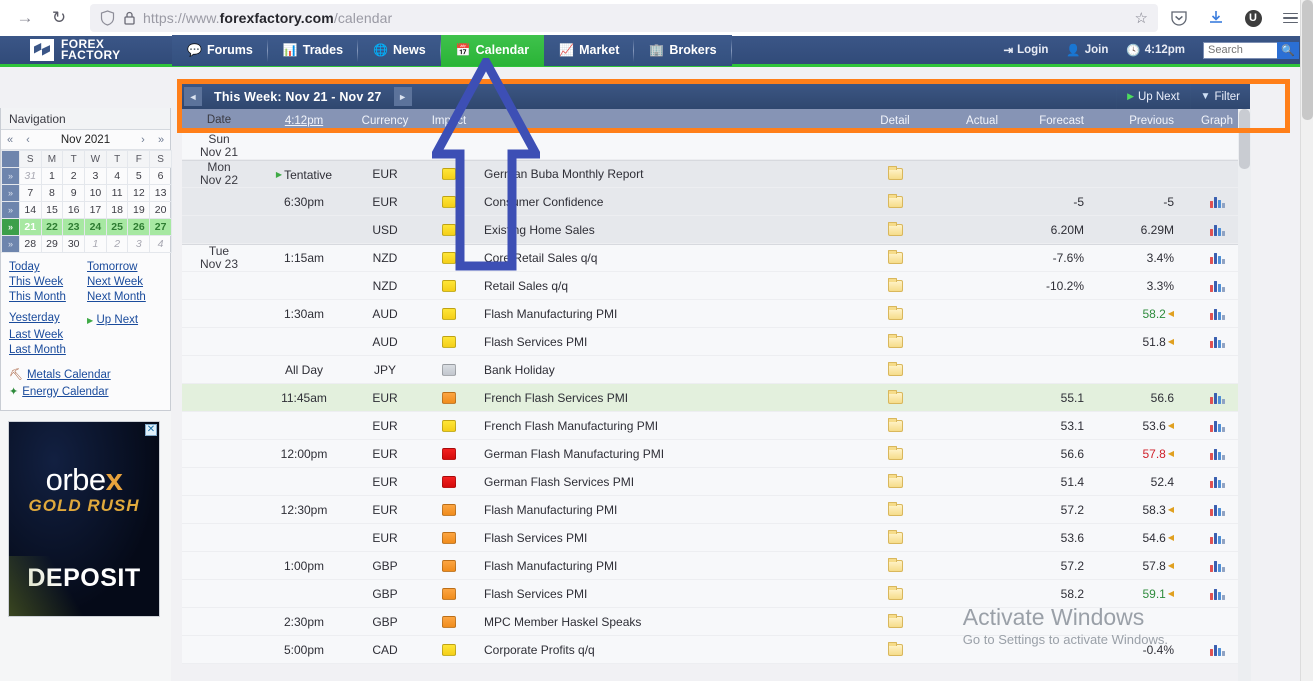 This screenshot has height=681, width=1313. What do you see at coordinates (668, 314) in the screenshot?
I see `cell-event-title: Flash Manufacturing PMI` at bounding box center [668, 314].